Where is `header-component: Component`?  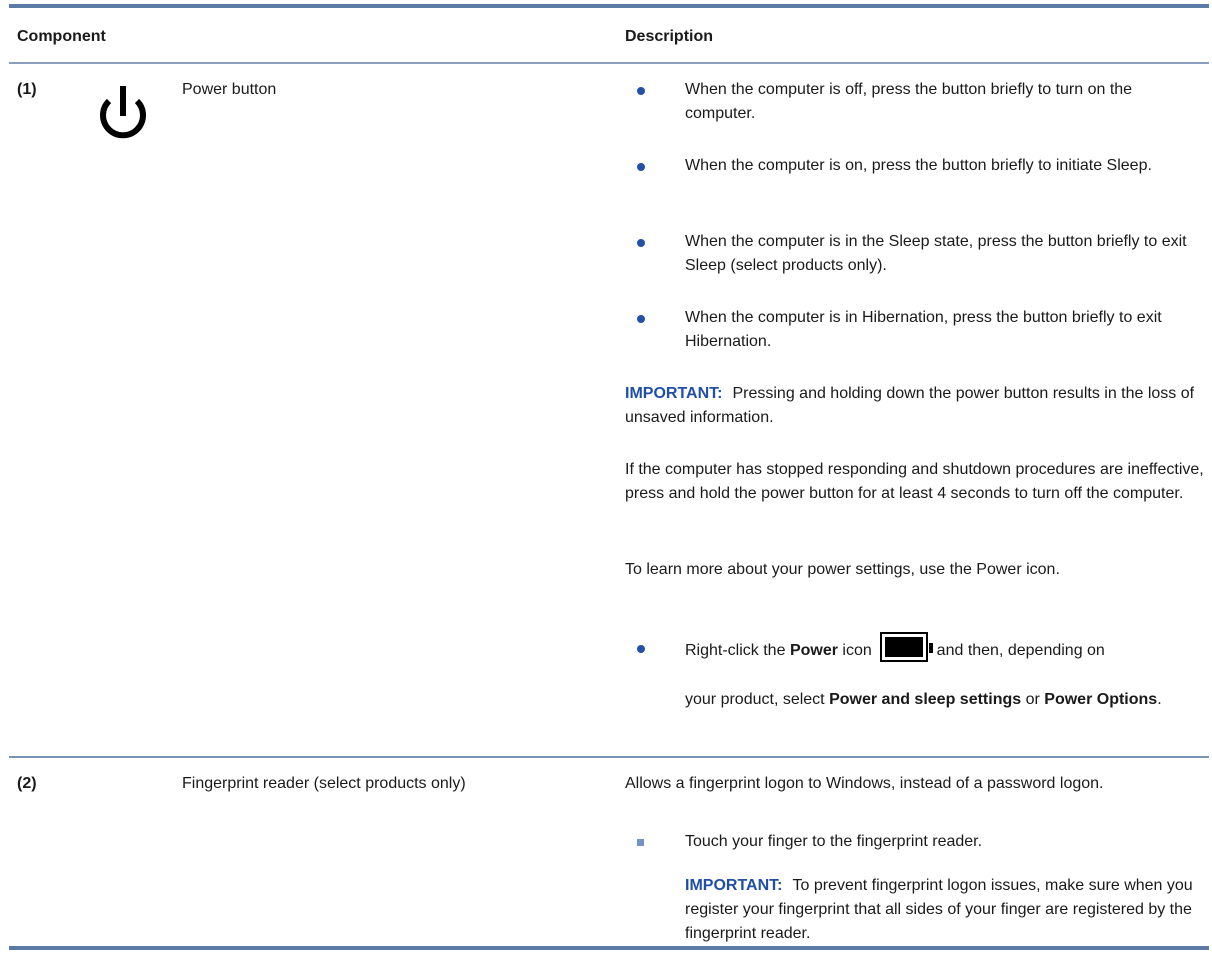 header-component: Component is located at coordinates (61, 36).